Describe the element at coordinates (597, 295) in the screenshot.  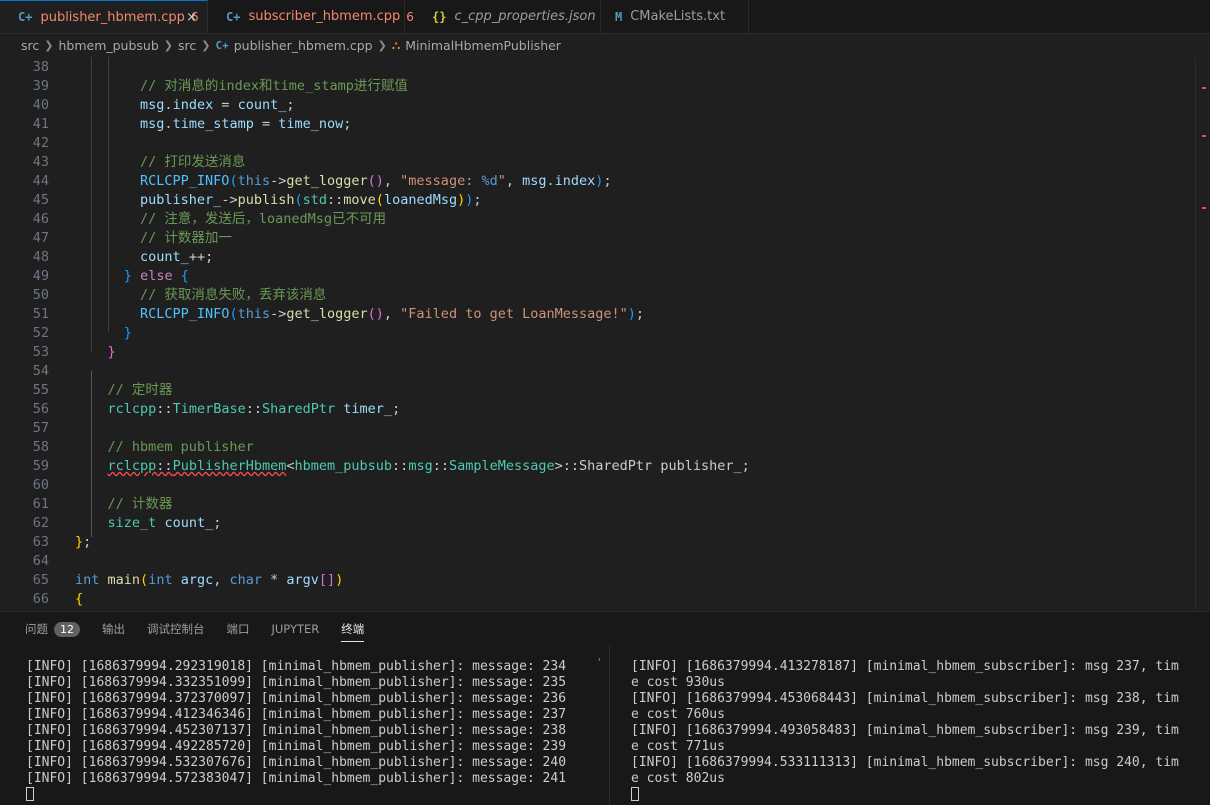
I see `code-line: 50 // 获取消息失败，丢弃该消息` at that location.